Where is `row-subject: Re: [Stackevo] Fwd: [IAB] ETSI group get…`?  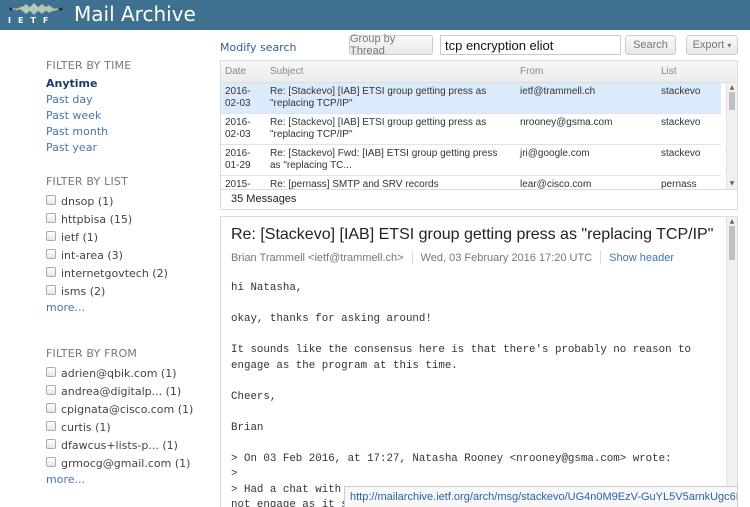
row-subject: Re: [Stackevo] Fwd: [IAB] ETSI group get… is located at coordinates (384, 159).